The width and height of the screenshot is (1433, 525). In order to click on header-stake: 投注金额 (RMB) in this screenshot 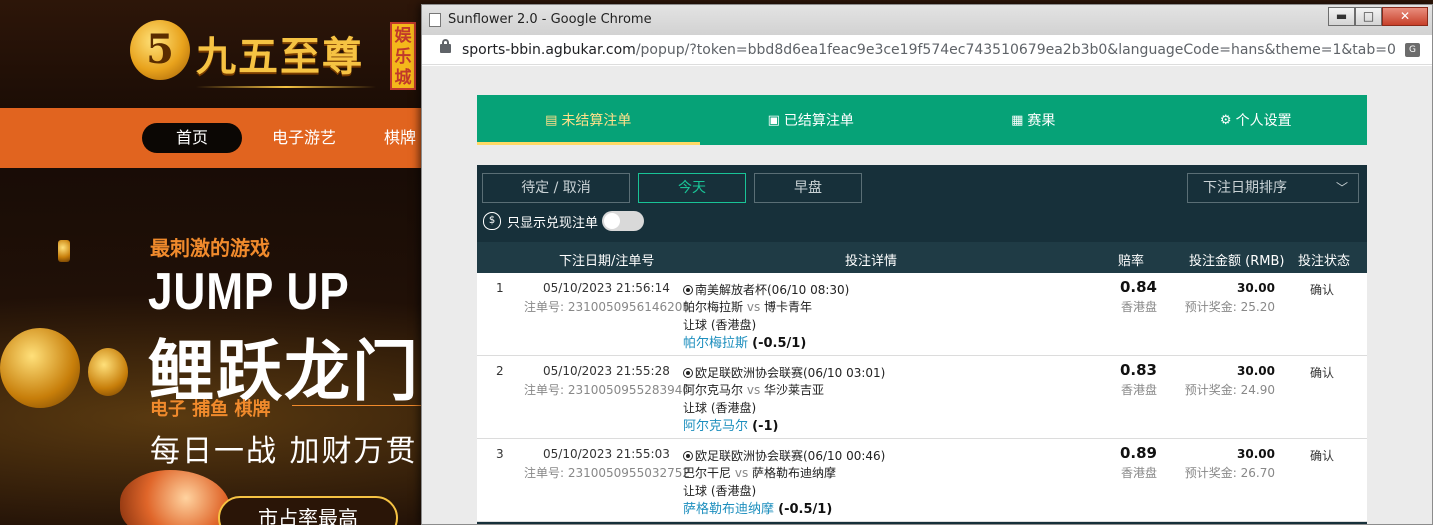, I will do `click(1237, 261)`.